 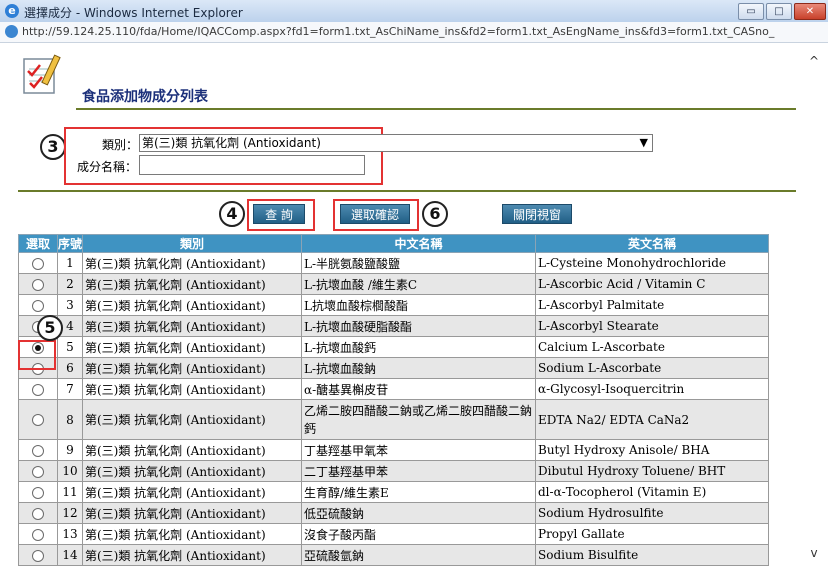 What do you see at coordinates (418, 492) in the screenshot?
I see `row-chinese-name: 生育醇/維生素E` at bounding box center [418, 492].